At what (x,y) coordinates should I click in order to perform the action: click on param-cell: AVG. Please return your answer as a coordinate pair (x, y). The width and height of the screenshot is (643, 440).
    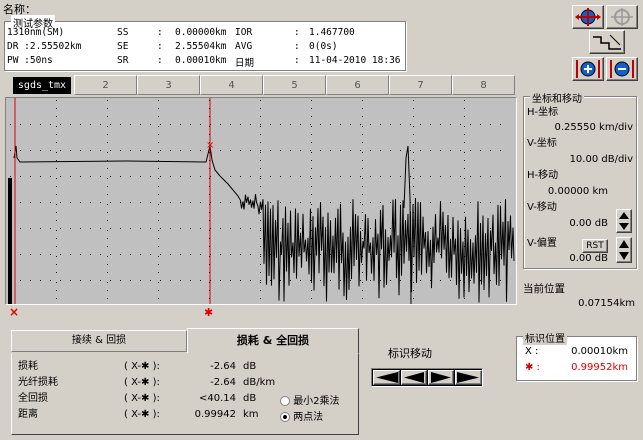
    Looking at the image, I should click on (244, 46).